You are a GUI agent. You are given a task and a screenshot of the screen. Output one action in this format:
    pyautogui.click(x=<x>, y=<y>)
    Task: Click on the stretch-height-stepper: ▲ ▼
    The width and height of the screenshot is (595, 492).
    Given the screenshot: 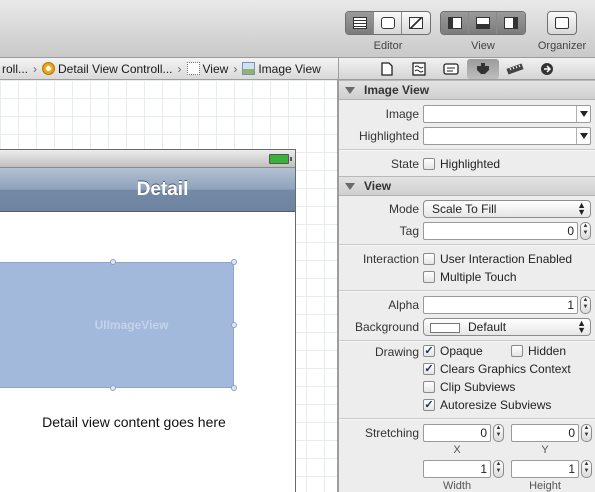 What is the action you would take?
    pyautogui.click(x=586, y=469)
    